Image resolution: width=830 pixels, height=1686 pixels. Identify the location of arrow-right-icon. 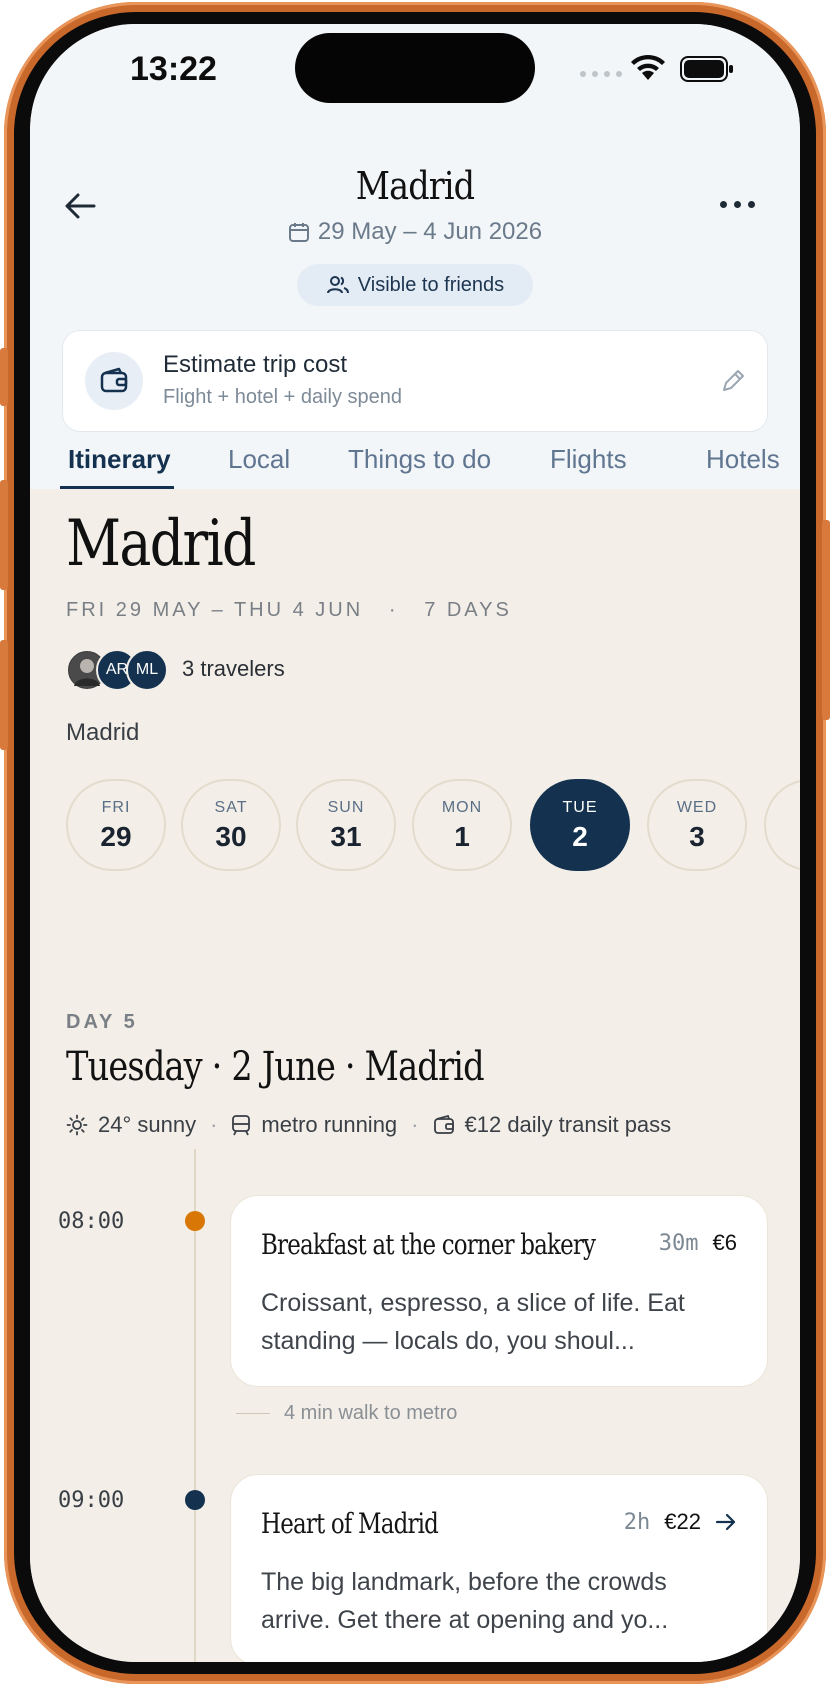
(726, 1522).